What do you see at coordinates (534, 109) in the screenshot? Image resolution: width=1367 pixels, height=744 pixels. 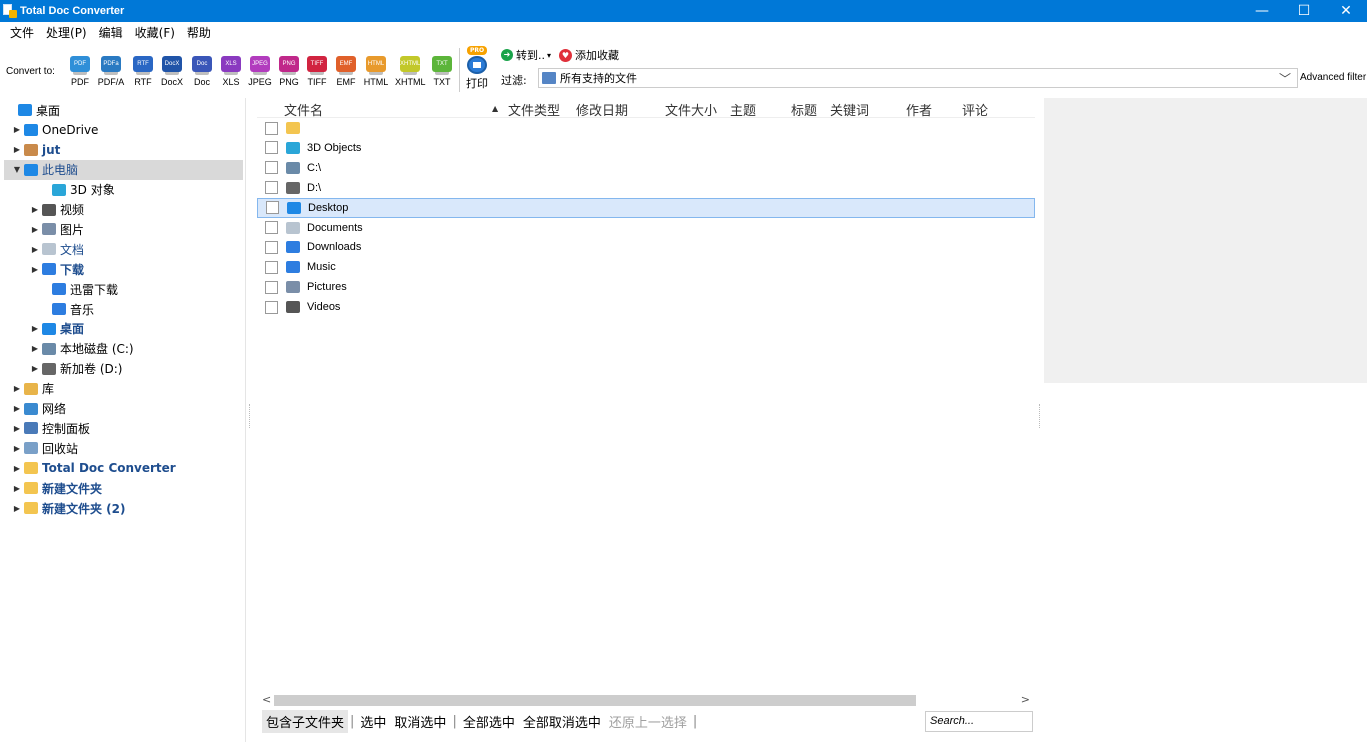 I see `col-file-type: 文件类型` at bounding box center [534, 109].